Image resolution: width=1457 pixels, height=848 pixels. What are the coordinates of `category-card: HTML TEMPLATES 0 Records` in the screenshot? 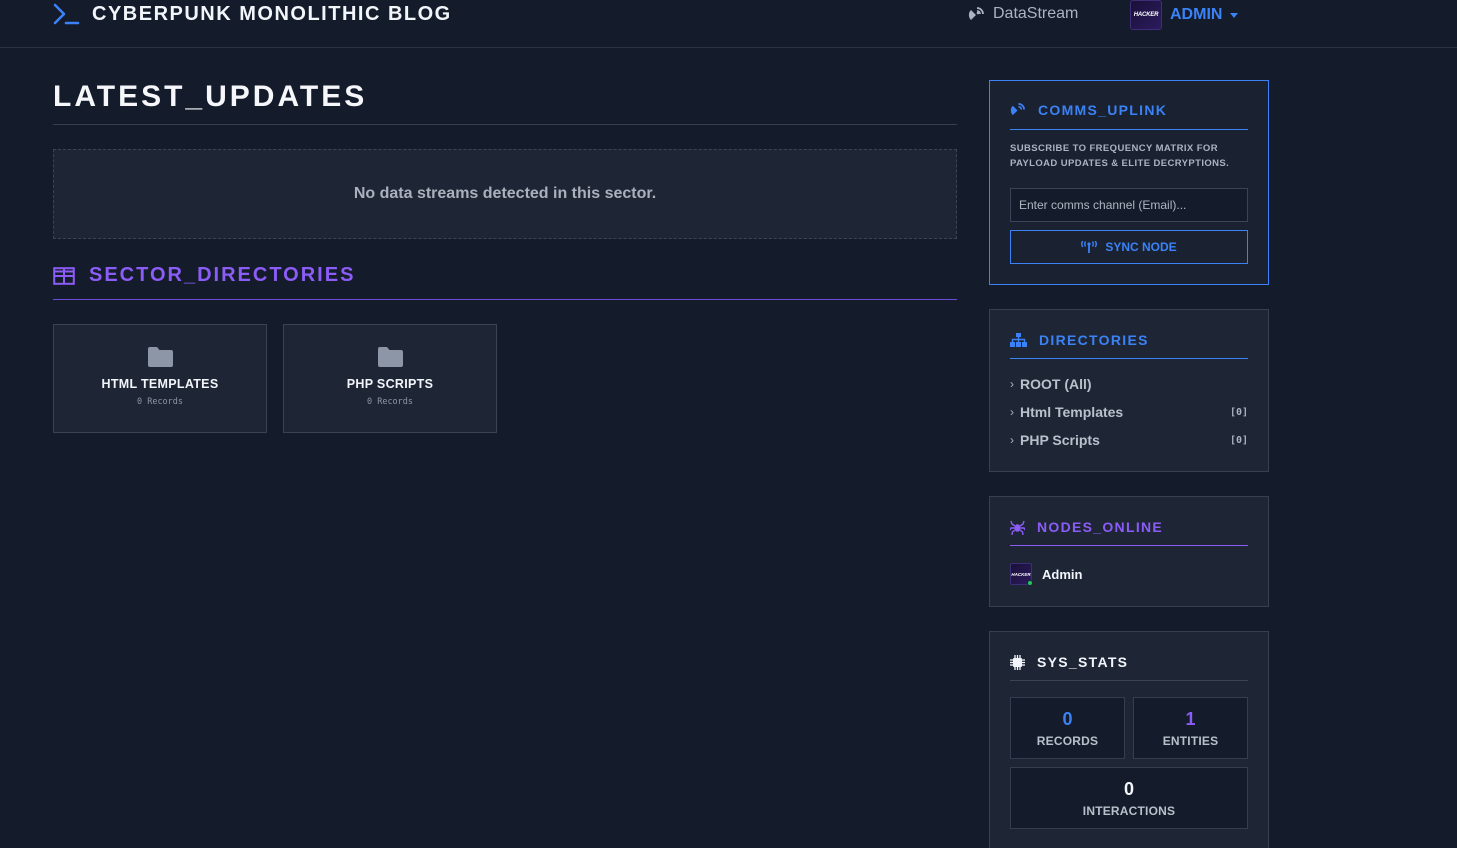 It's located at (160, 378).